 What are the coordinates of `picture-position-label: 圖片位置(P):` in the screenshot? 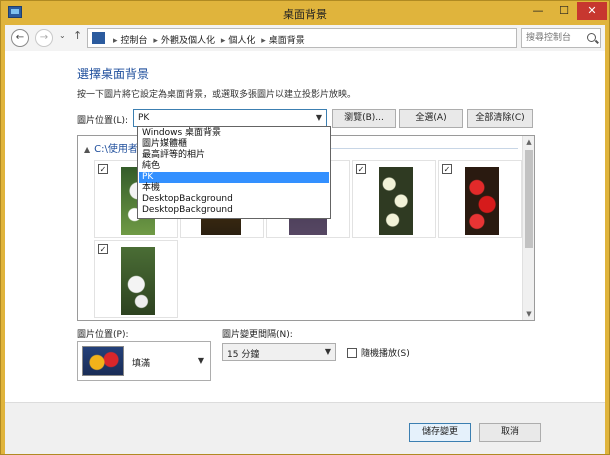 It's located at (103, 335).